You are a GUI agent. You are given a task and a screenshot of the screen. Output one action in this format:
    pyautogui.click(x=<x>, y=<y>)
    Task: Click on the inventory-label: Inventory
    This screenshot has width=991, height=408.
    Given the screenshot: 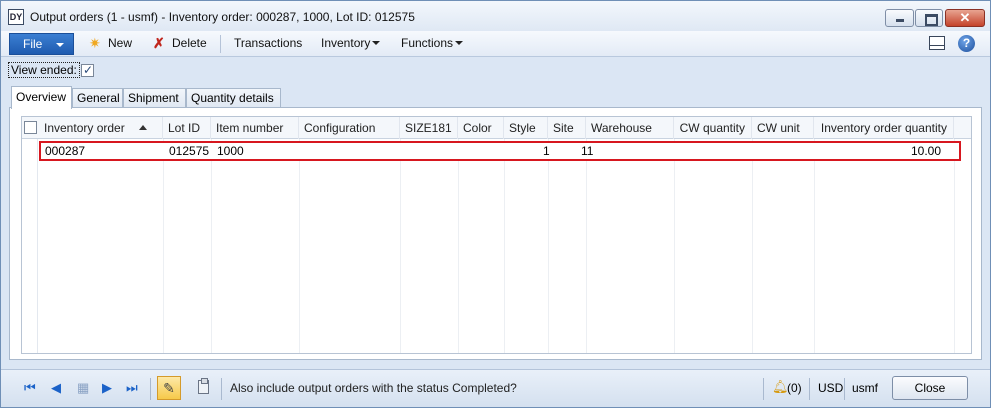 What is the action you would take?
    pyautogui.click(x=346, y=43)
    